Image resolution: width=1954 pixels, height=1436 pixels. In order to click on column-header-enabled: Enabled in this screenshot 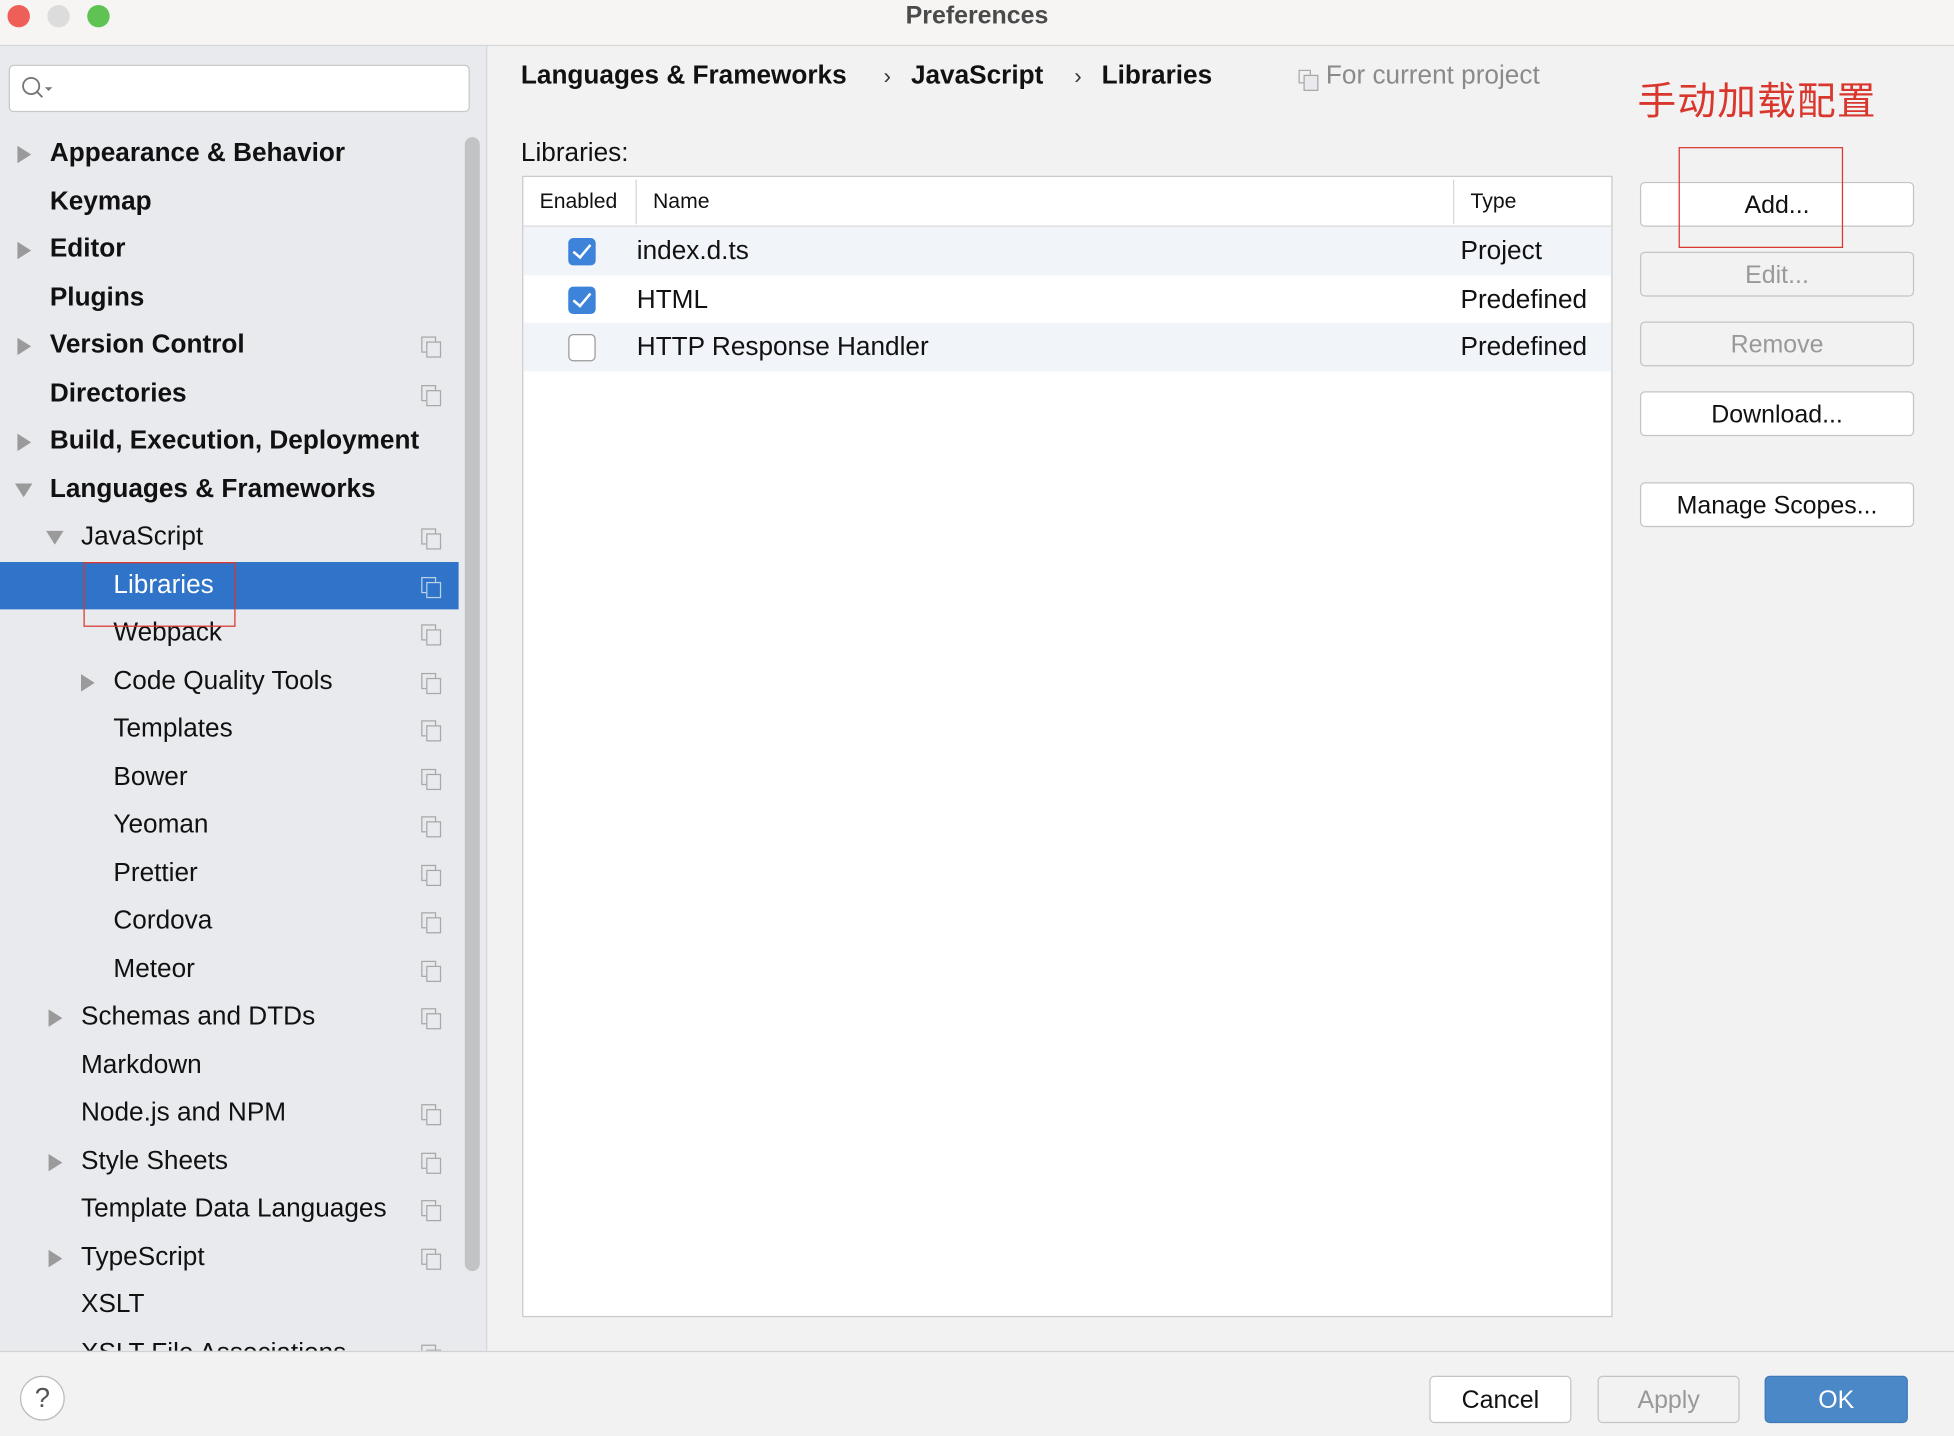, I will do `click(579, 201)`.